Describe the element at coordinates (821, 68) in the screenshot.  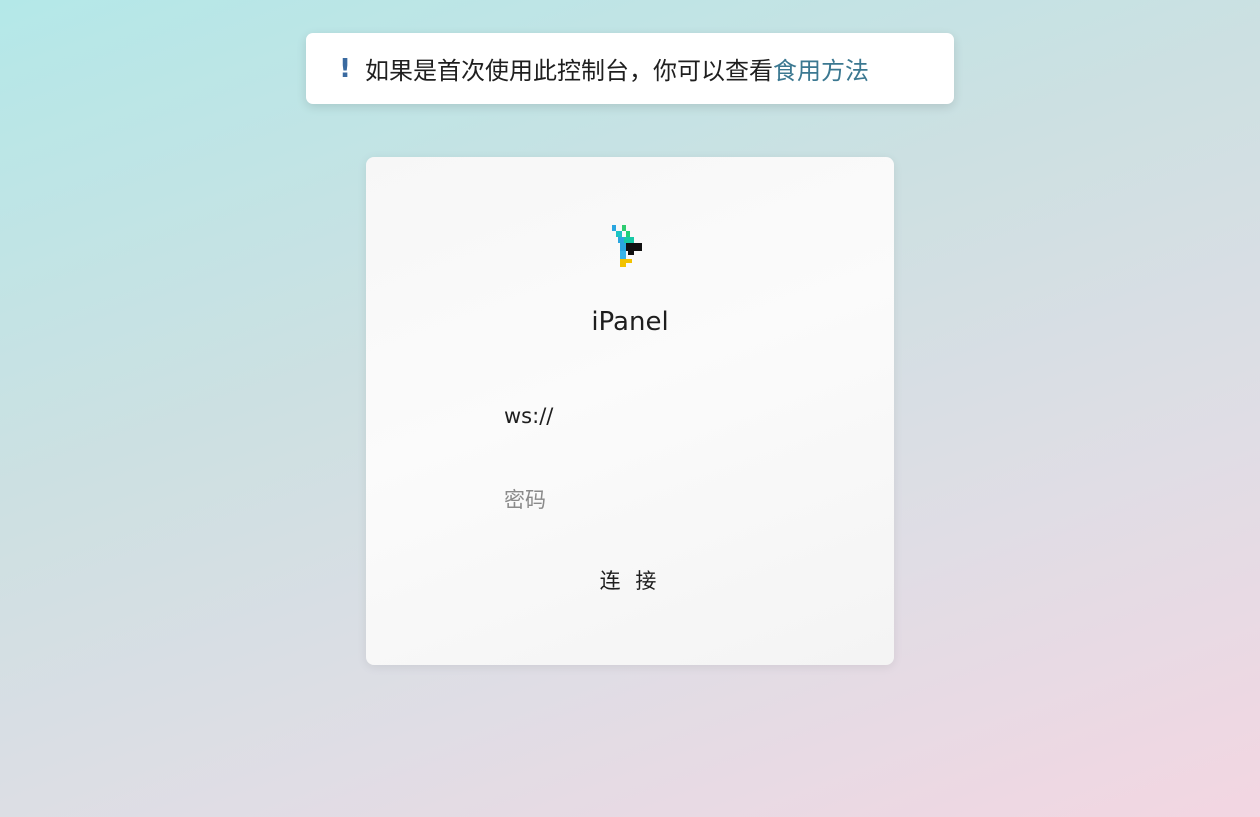
I see `usage-guide-link: 食用方法` at that location.